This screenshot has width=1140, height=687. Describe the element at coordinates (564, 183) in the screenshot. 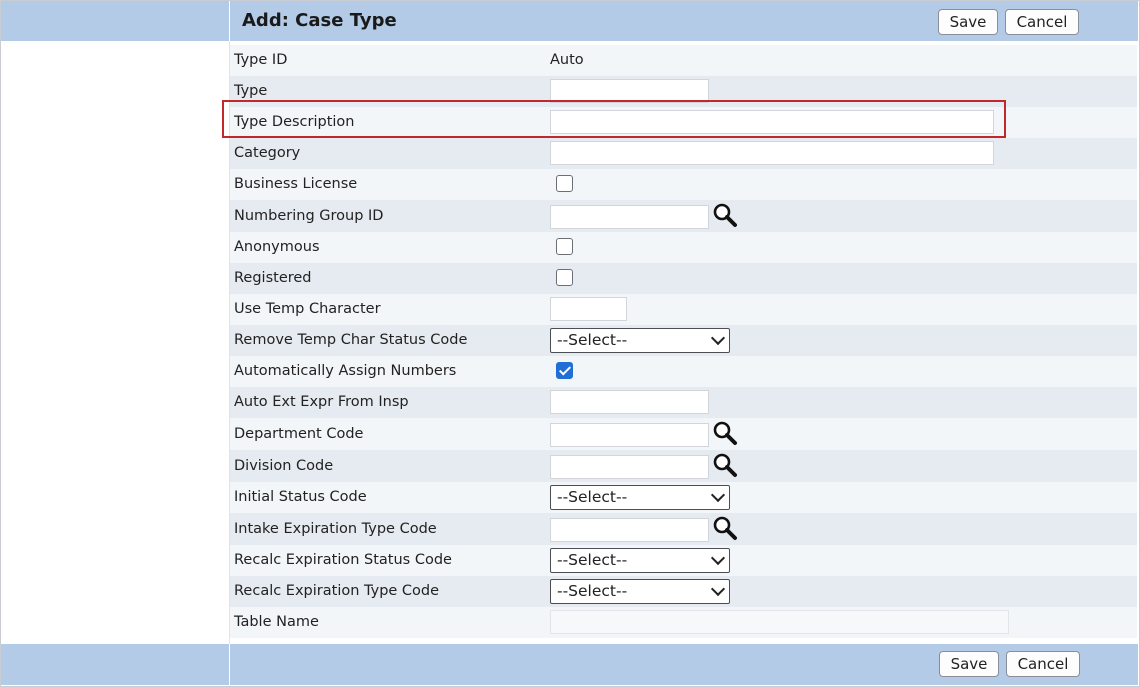

I see `business-license-checkbox` at that location.